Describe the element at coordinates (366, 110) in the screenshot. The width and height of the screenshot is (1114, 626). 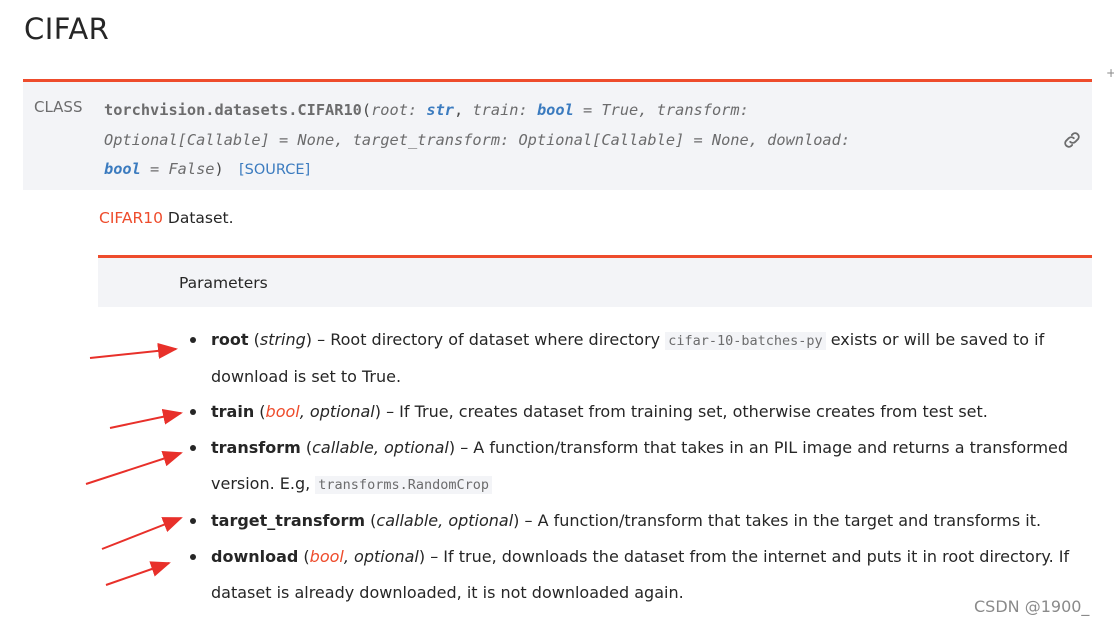
I see `paren-open: (` at that location.